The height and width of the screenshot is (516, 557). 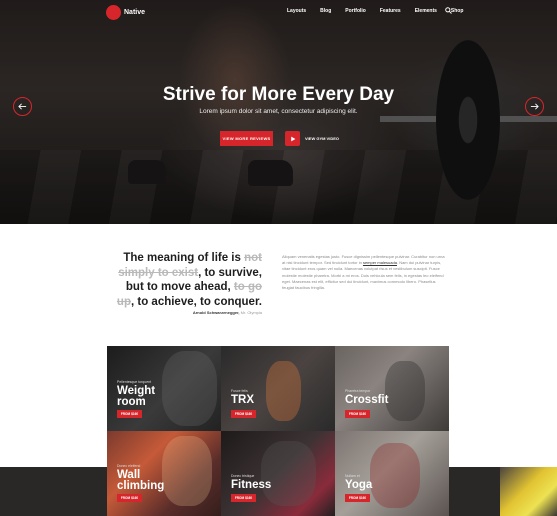 What do you see at coordinates (239, 391) in the screenshot?
I see `class-tag: Fusce felis` at bounding box center [239, 391].